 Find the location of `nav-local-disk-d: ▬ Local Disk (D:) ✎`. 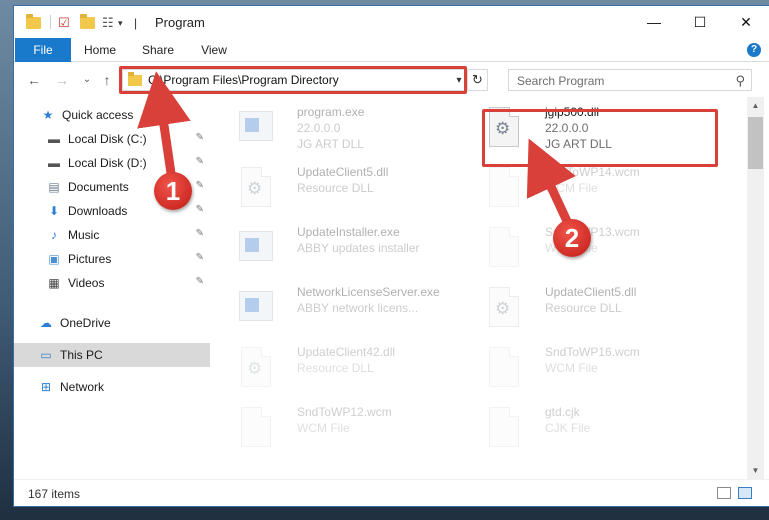

nav-local-disk-d: ▬ Local Disk (D:) ✎ is located at coordinates (112, 163).